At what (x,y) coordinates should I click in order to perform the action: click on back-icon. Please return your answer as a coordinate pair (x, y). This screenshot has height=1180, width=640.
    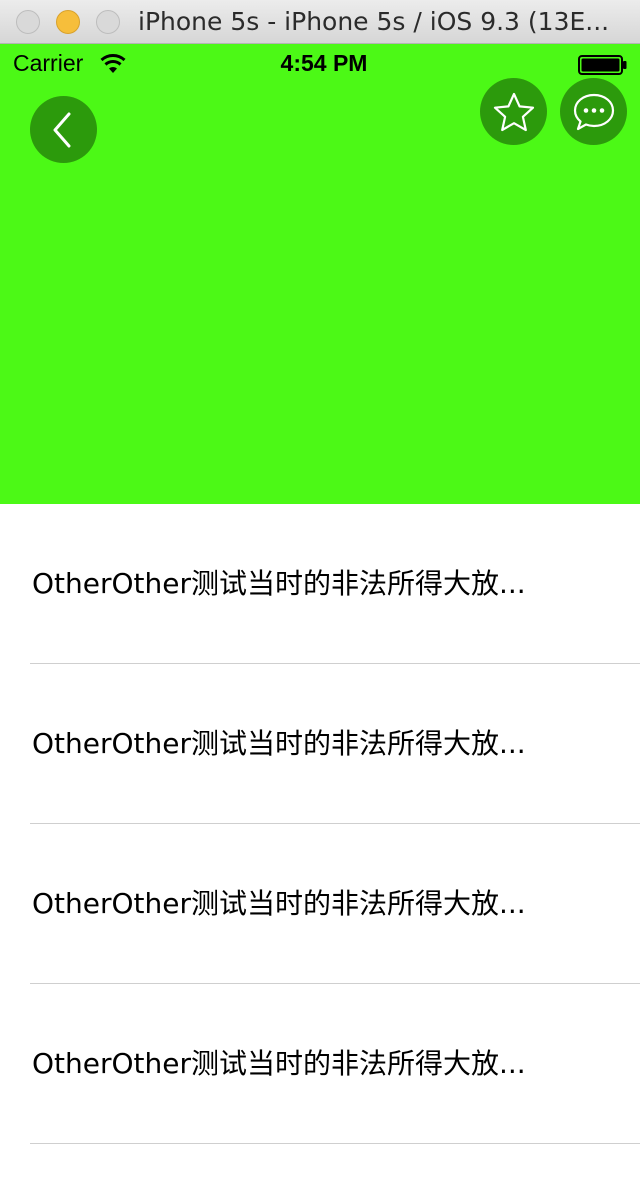
    Looking at the image, I should click on (64, 130).